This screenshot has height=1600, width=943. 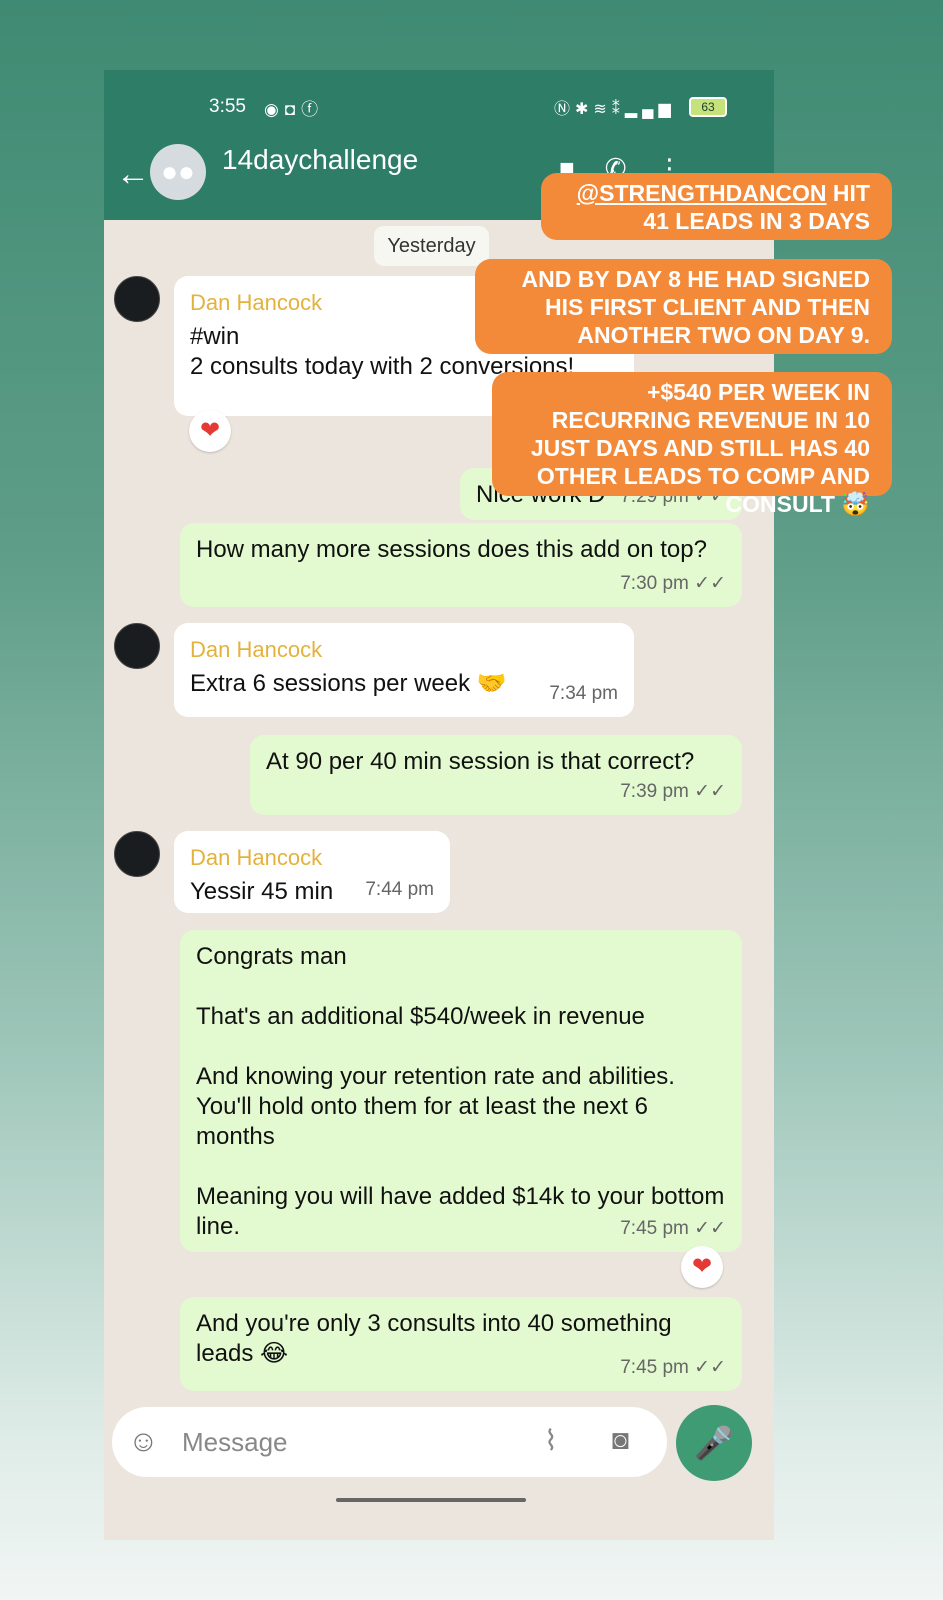 What do you see at coordinates (133, 174) in the screenshot?
I see `back-arrow-icon: ←` at bounding box center [133, 174].